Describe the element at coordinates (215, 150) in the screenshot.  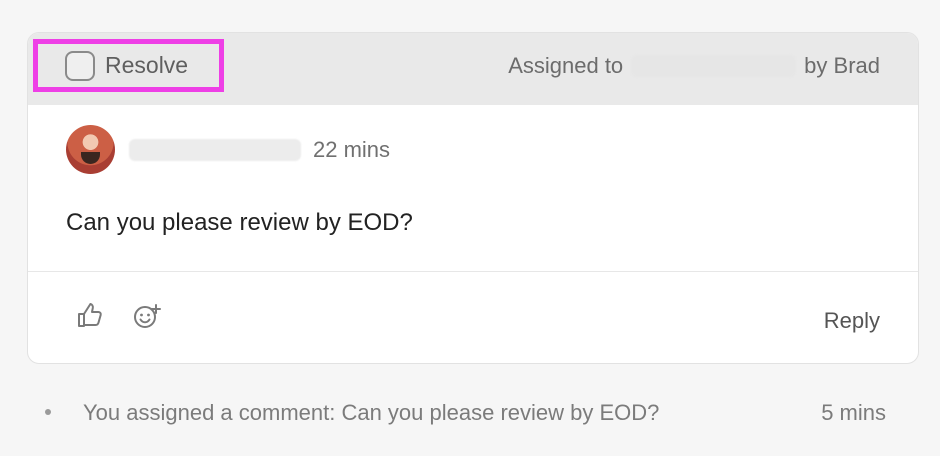
I see `author-name-redacted` at that location.